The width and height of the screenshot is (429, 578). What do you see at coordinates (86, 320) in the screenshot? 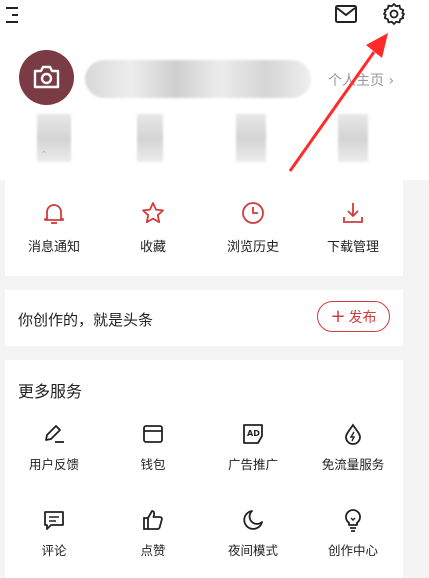
I see `create-slogan: 你创作的，就是头条` at bounding box center [86, 320].